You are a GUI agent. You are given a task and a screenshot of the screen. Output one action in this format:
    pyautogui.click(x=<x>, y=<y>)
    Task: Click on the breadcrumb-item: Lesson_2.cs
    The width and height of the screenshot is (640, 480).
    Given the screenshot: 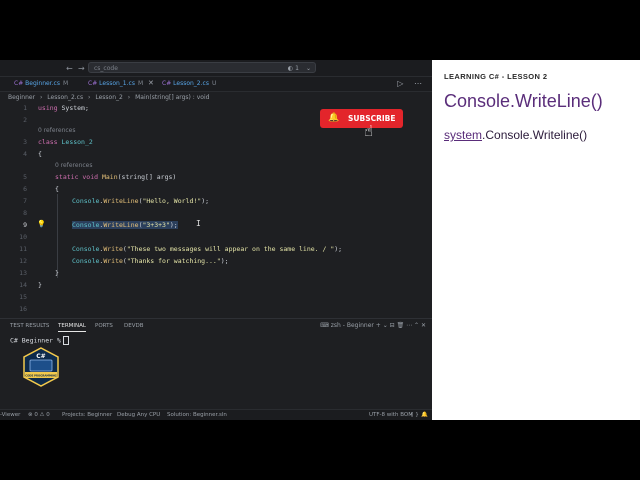 What is the action you would take?
    pyautogui.click(x=65, y=97)
    